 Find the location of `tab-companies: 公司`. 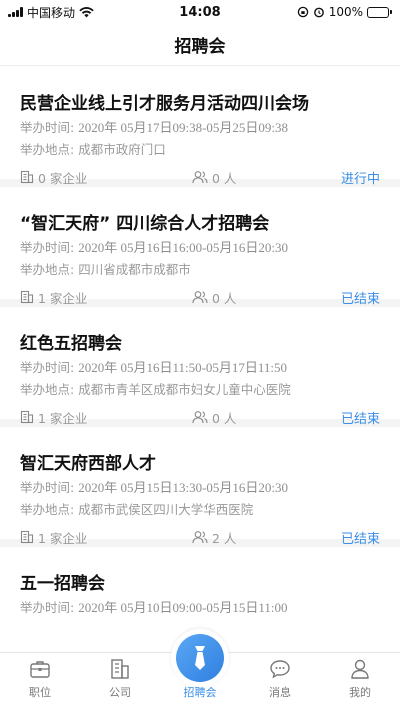

tab-companies: 公司 is located at coordinates (120, 681).